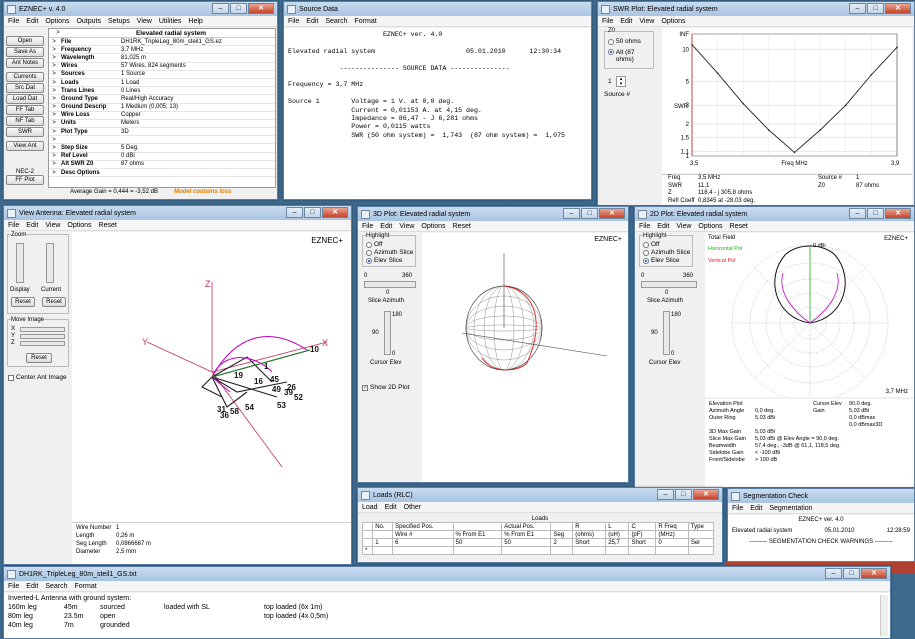 This screenshot has width=915, height=639. I want to click on loads-cell: 0, so click(672, 542).